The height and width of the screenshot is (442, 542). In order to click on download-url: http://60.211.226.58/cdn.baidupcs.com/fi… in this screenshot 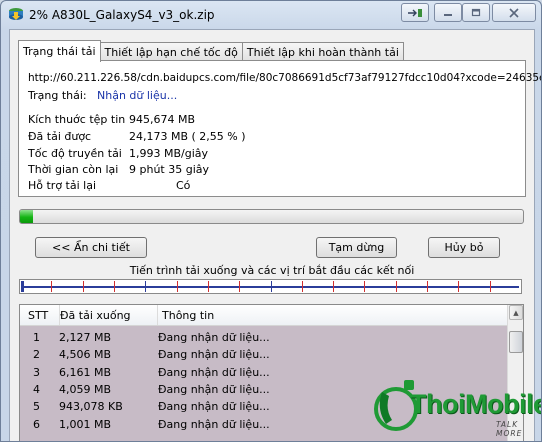, I will do `click(285, 78)`.